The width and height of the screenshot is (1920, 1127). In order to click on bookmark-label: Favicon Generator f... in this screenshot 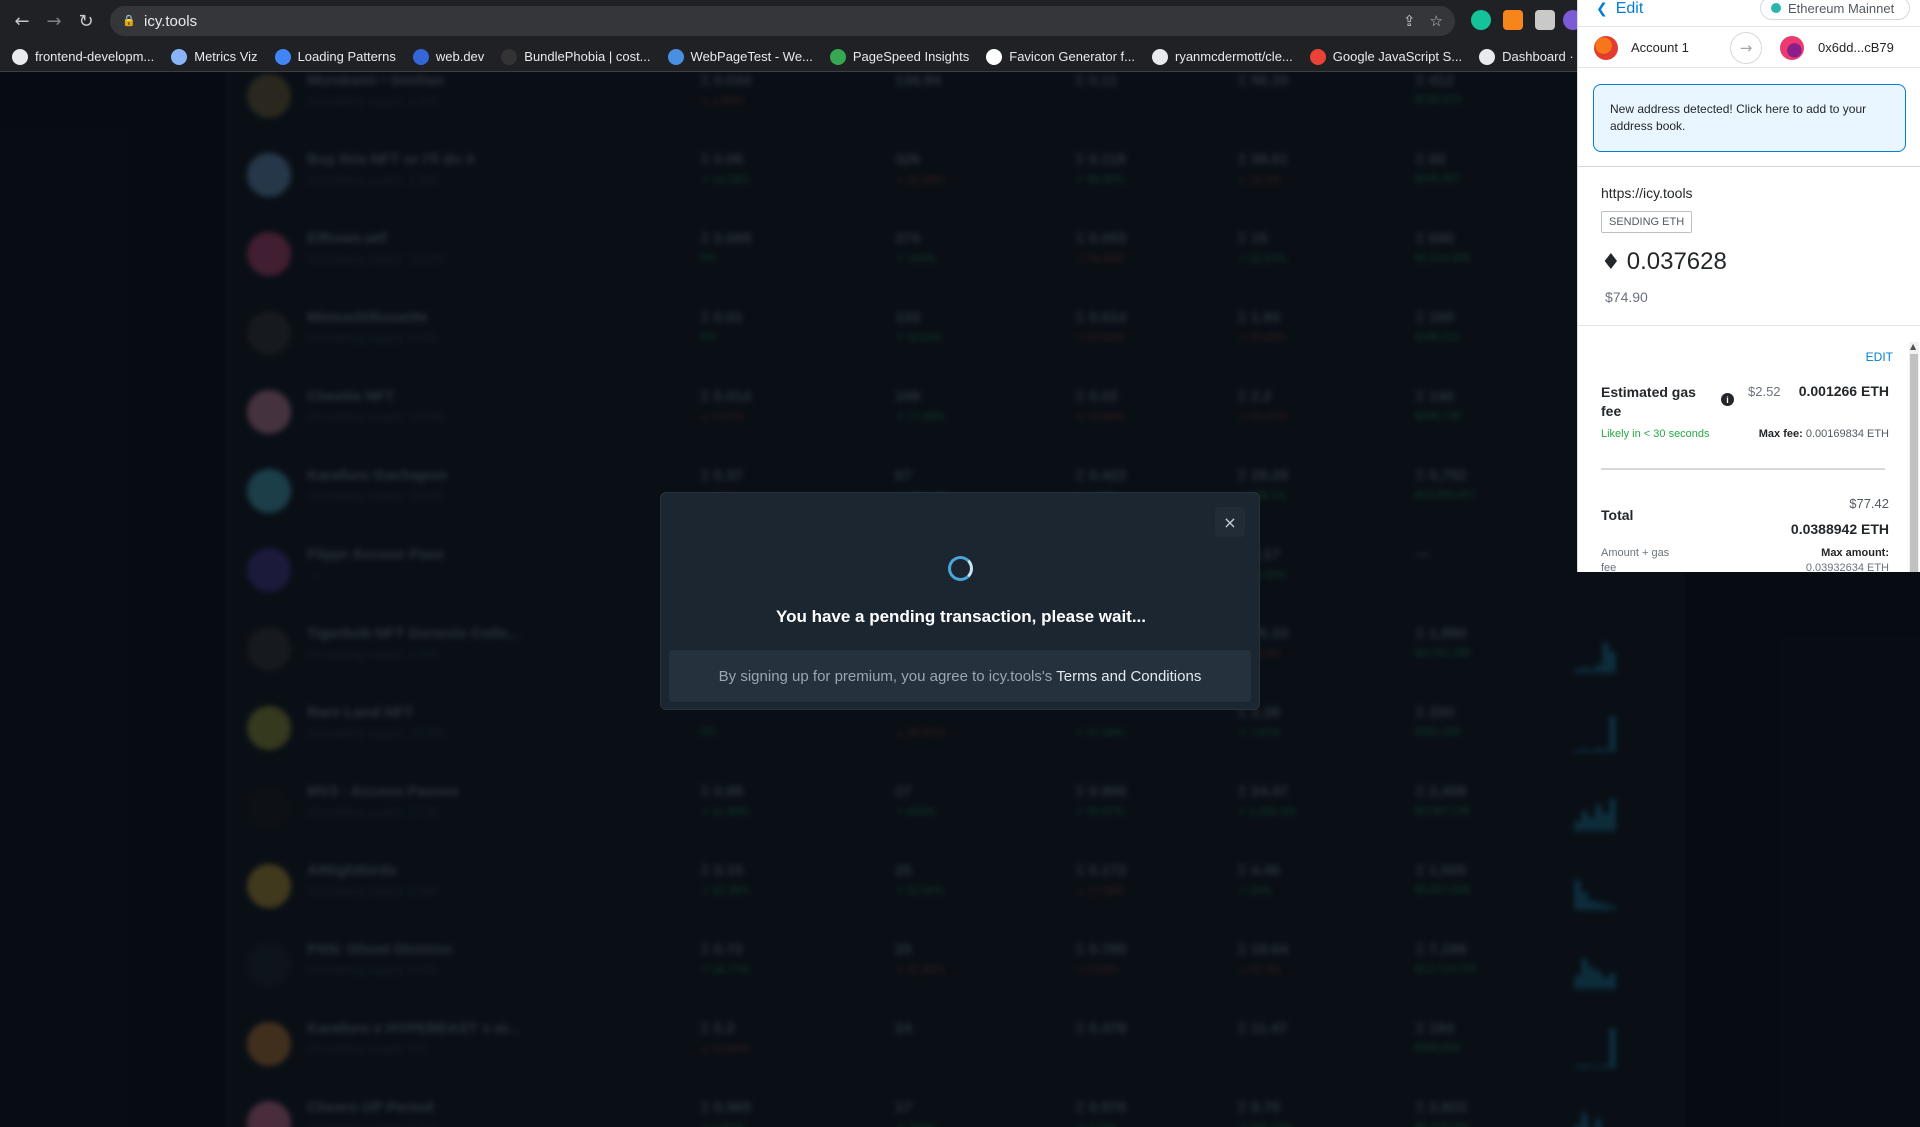, I will do `click(1072, 56)`.